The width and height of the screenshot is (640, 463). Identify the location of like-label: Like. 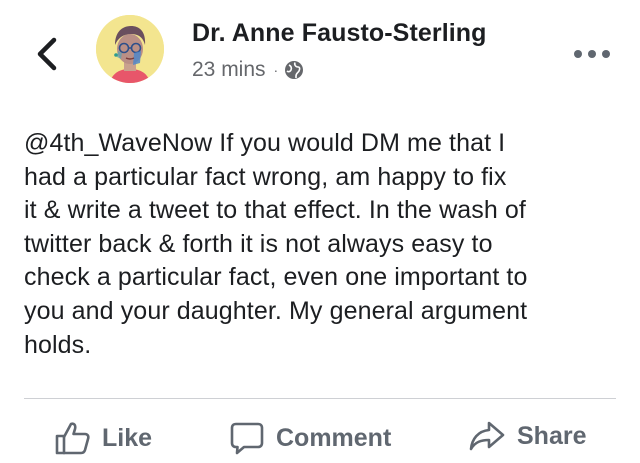
(127, 437).